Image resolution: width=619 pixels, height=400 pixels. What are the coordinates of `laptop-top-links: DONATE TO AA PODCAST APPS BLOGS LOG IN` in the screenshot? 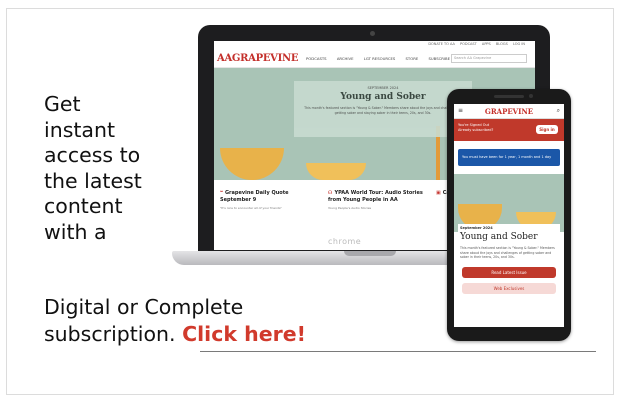 It's located at (474, 44).